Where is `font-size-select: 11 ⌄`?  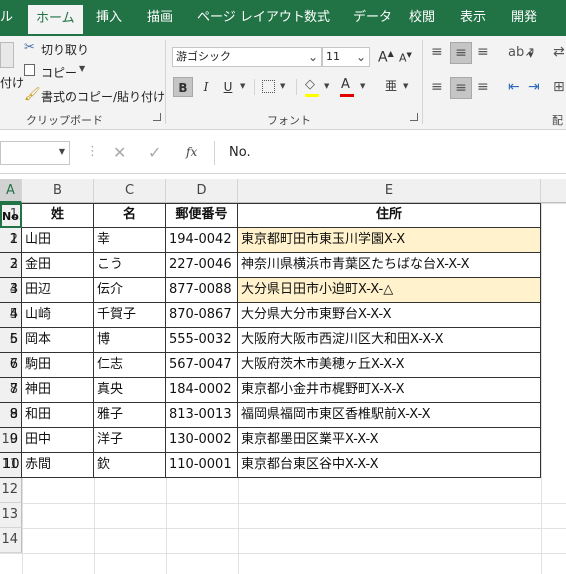 font-size-select: 11 ⌄ is located at coordinates (346, 57).